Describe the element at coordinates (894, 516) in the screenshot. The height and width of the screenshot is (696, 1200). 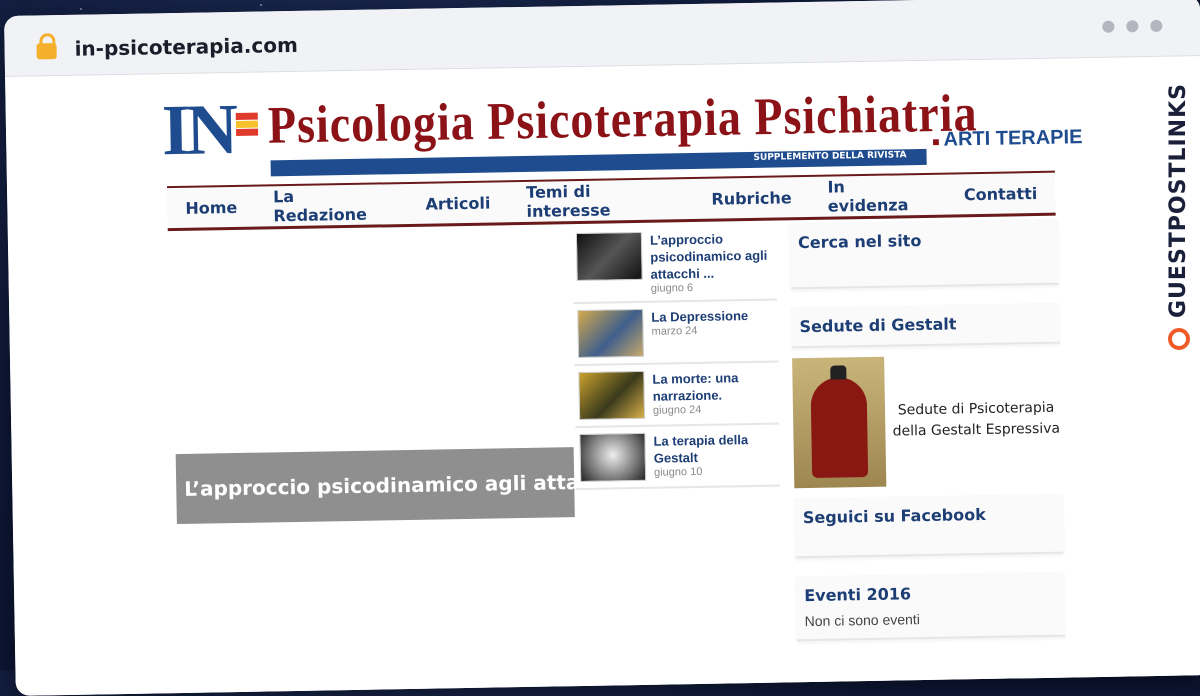
I see `facebook-title: Seguici su Facebook` at that location.